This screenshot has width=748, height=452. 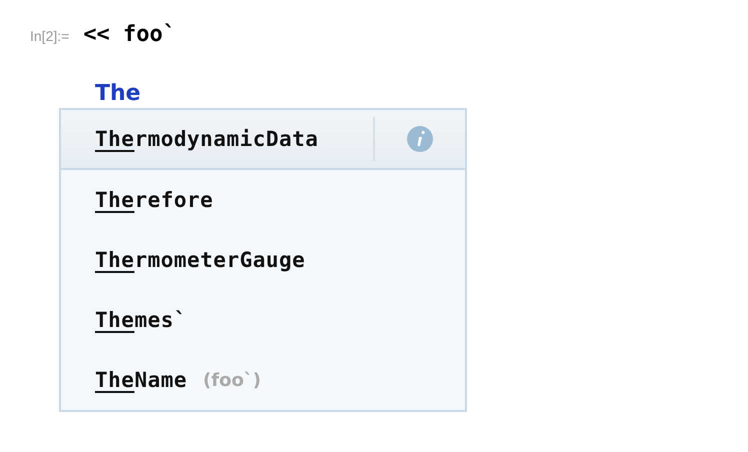 What do you see at coordinates (263, 380) in the screenshot?
I see `completion-item: TheName (foo`)` at bounding box center [263, 380].